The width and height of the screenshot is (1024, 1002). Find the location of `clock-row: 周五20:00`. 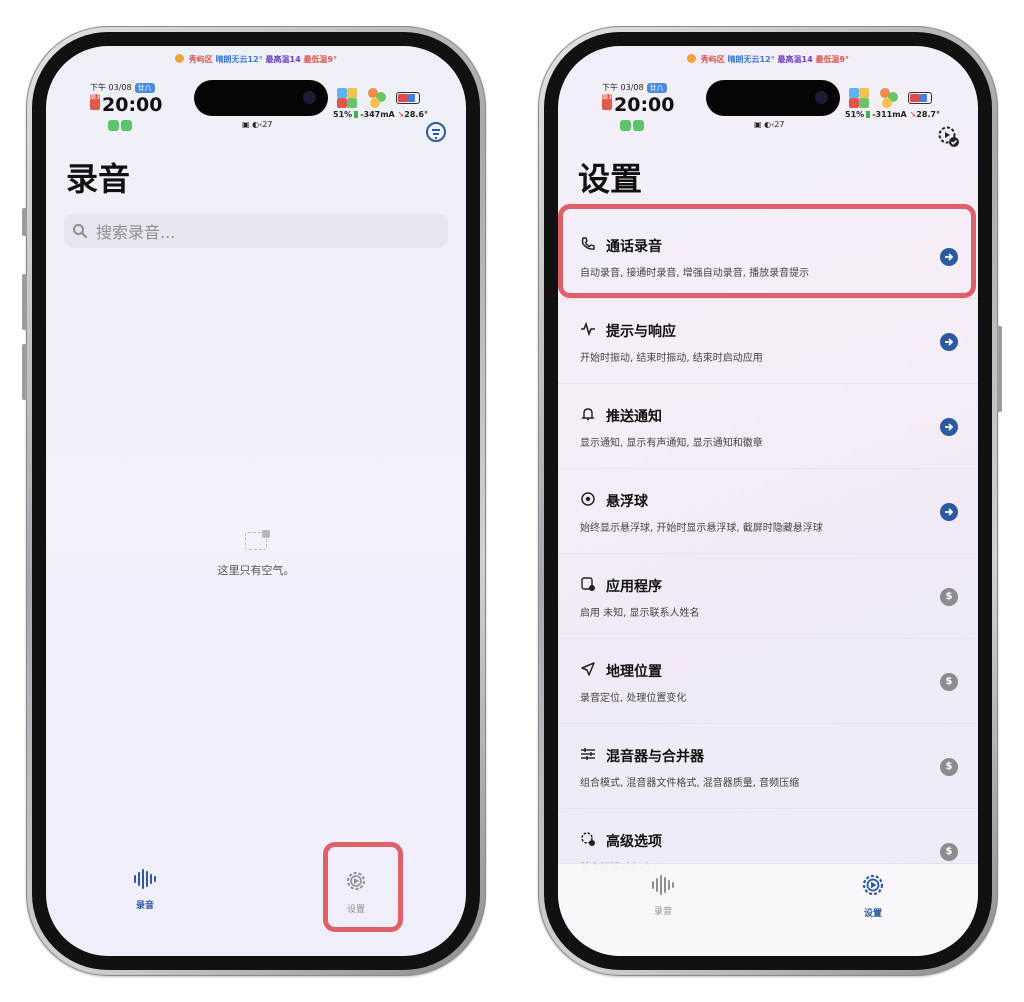

clock-row: 周五20:00 is located at coordinates (638, 105).